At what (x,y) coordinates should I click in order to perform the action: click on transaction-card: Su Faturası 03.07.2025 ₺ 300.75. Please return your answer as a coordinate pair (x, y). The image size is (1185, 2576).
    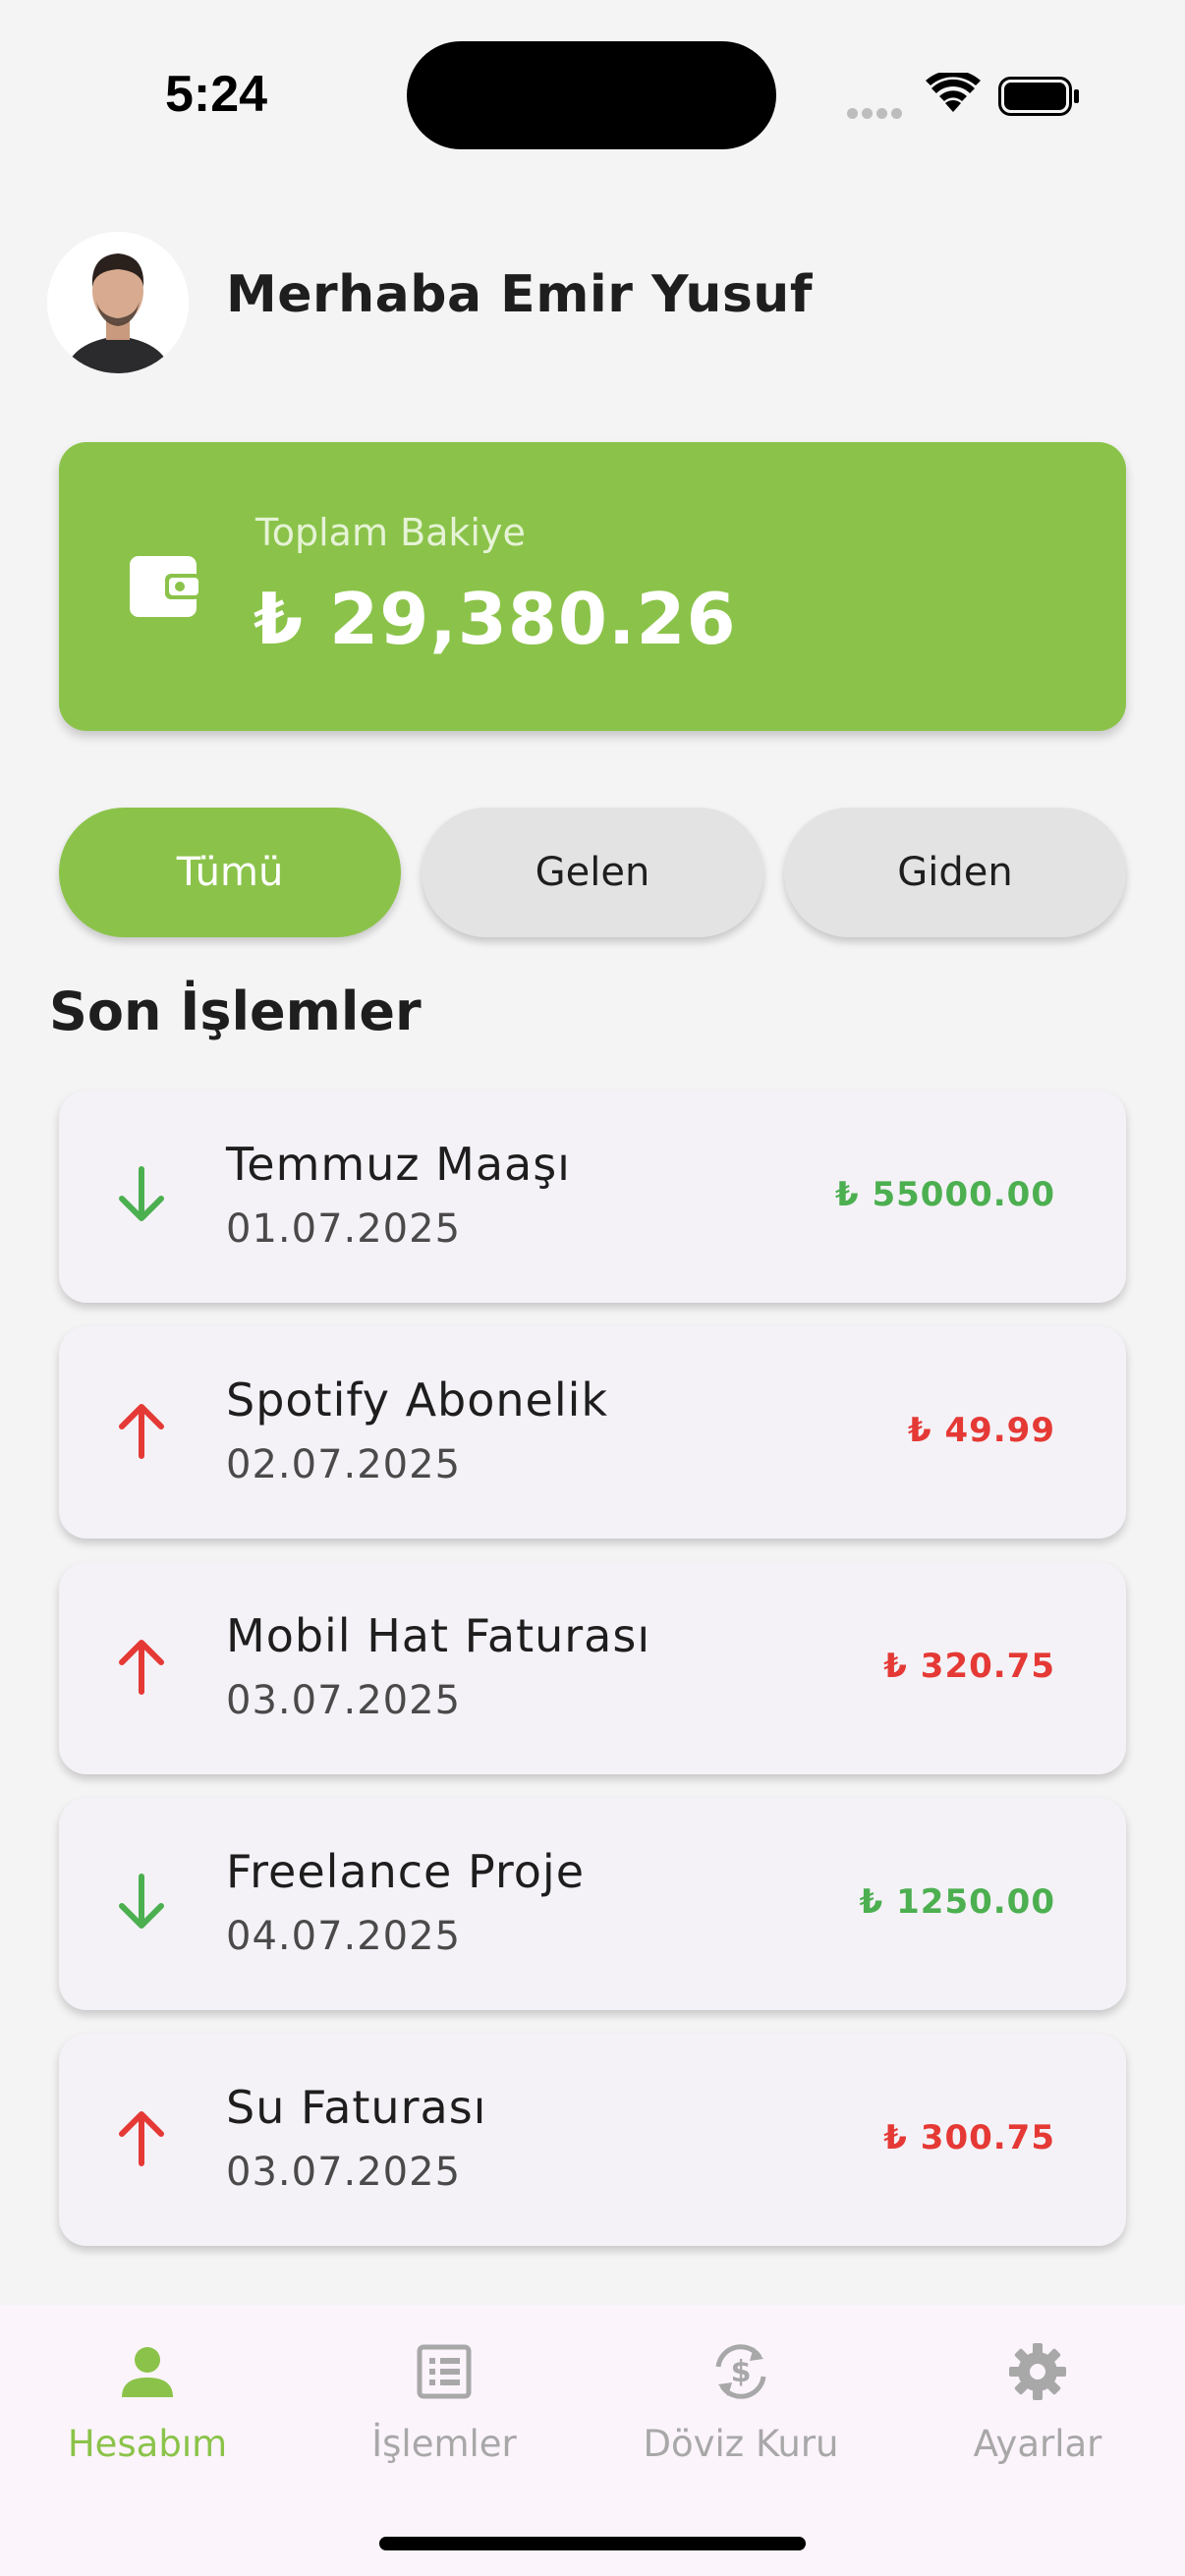
    Looking at the image, I should click on (592, 2140).